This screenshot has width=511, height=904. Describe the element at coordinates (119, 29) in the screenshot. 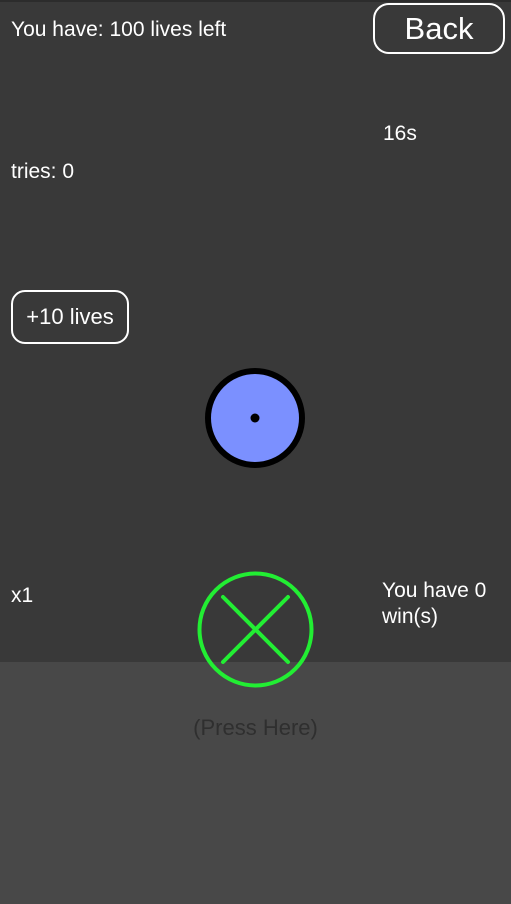

I see `lives-counter: You have: 100 lives left` at that location.